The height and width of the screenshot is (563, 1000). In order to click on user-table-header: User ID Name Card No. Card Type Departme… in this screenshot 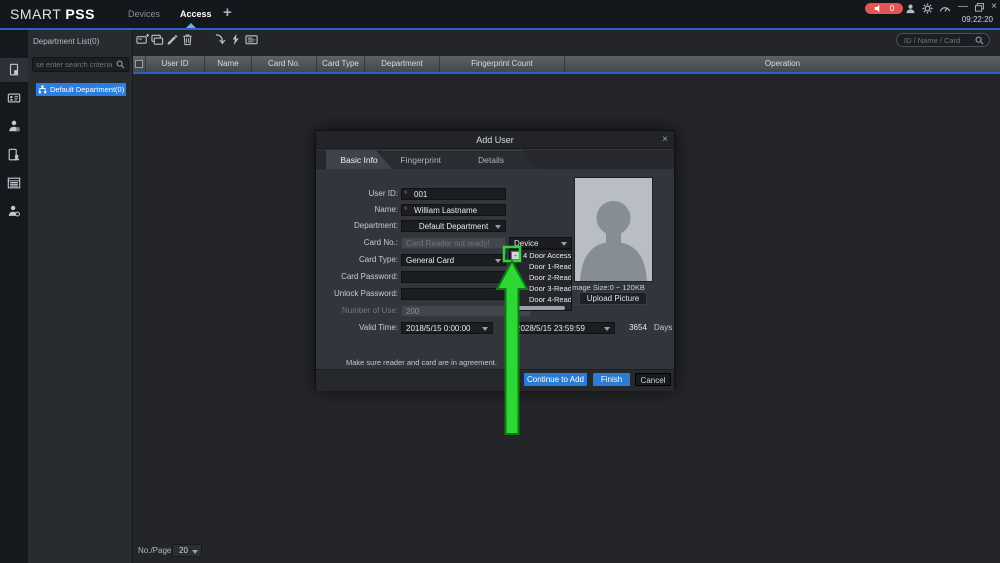, I will do `click(566, 64)`.